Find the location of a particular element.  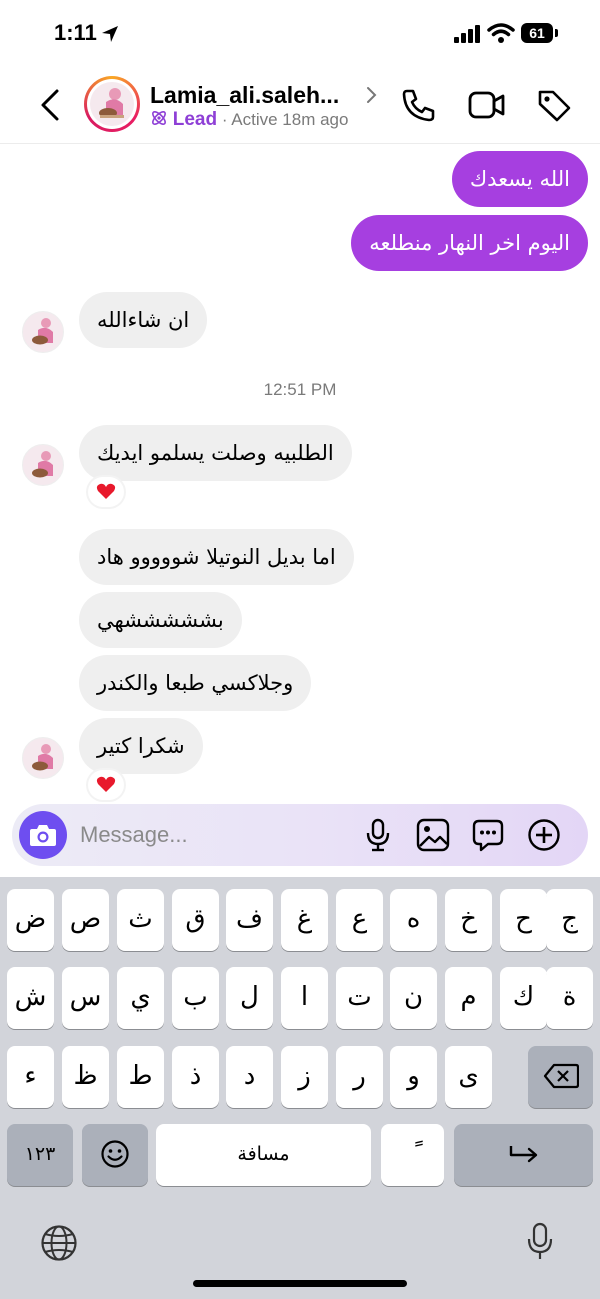

home-indicator is located at coordinates (300, 1283).